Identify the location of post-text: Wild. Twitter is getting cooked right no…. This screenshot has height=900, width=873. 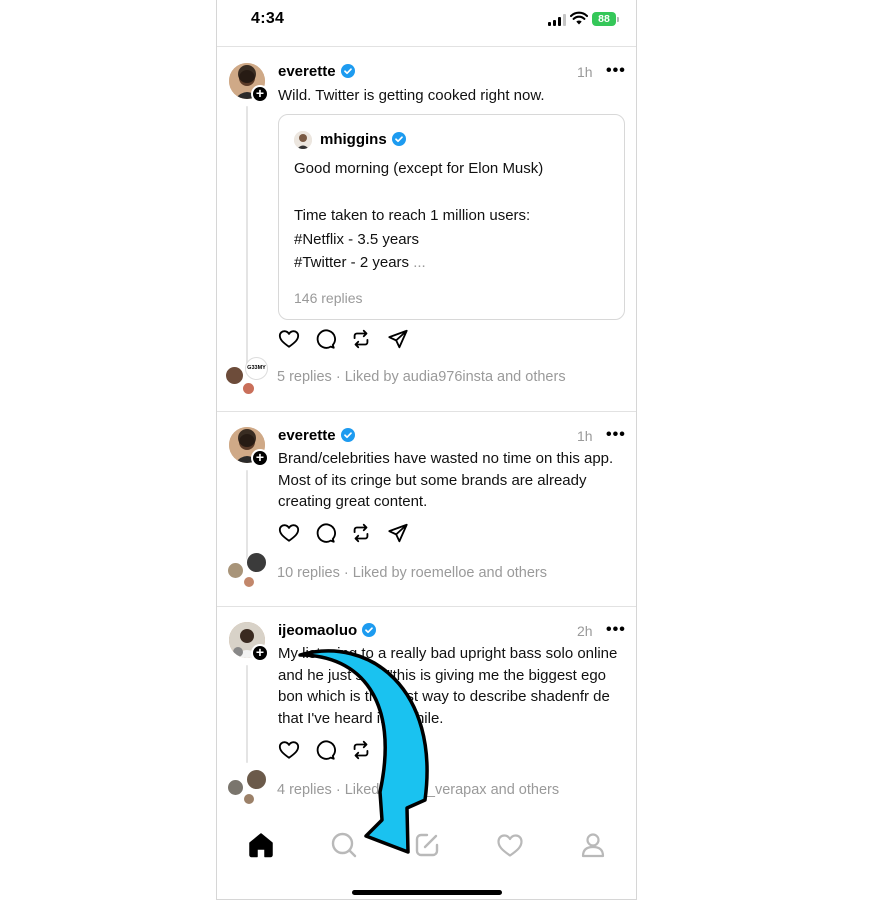
(411, 95).